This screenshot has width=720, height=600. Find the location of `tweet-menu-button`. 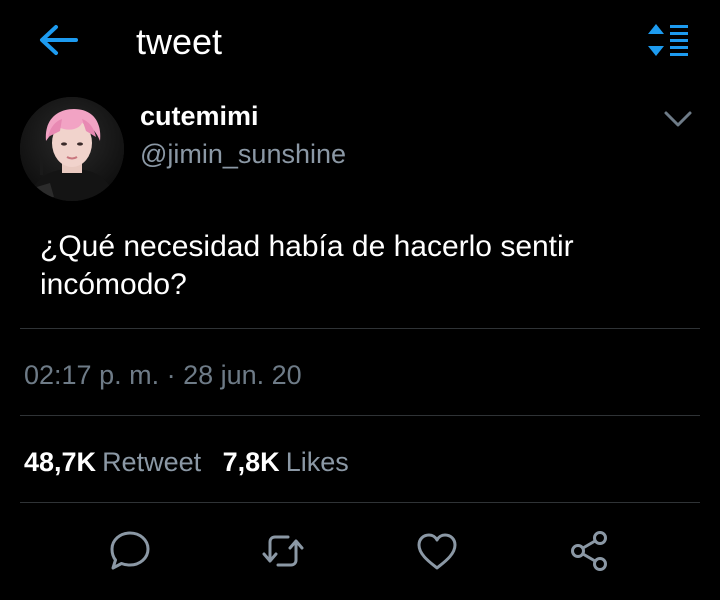

tweet-menu-button is located at coordinates (678, 119).